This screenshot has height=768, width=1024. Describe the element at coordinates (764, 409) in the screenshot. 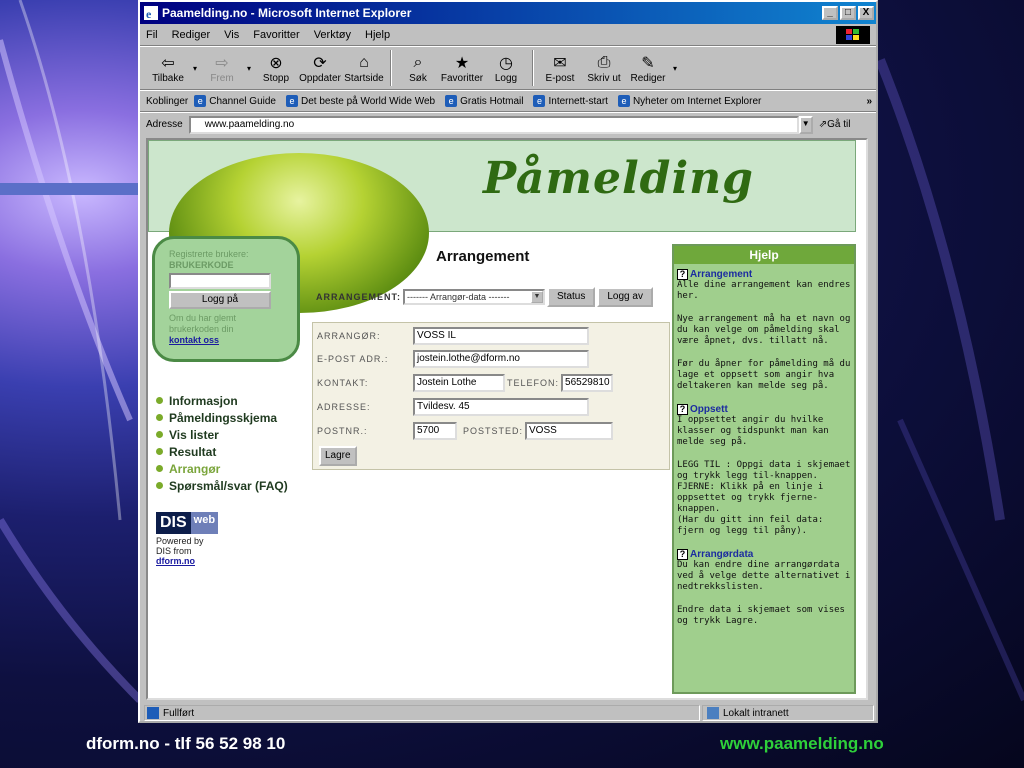

I see `help-section-title: ? Oppsett` at that location.